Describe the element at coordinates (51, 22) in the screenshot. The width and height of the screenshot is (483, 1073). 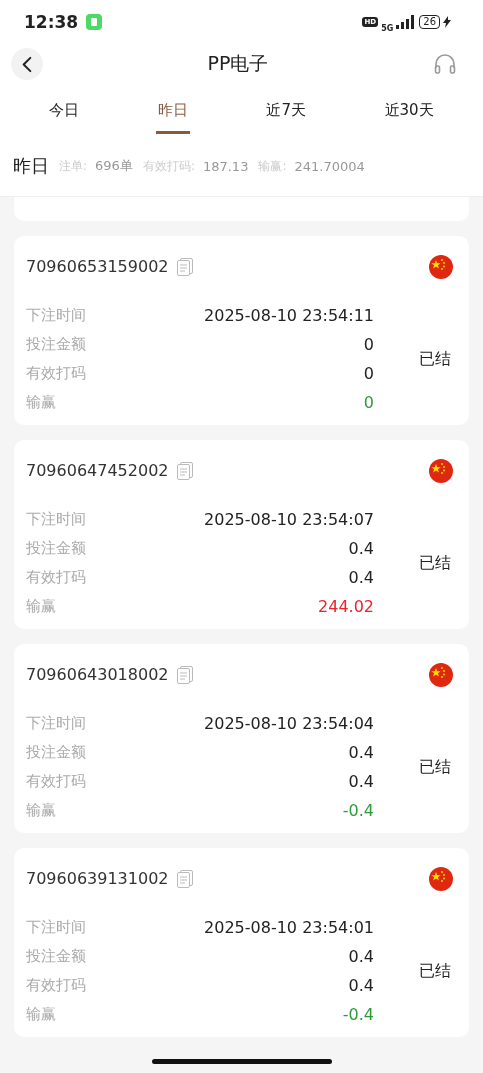
I see `clock-time: 12:38` at that location.